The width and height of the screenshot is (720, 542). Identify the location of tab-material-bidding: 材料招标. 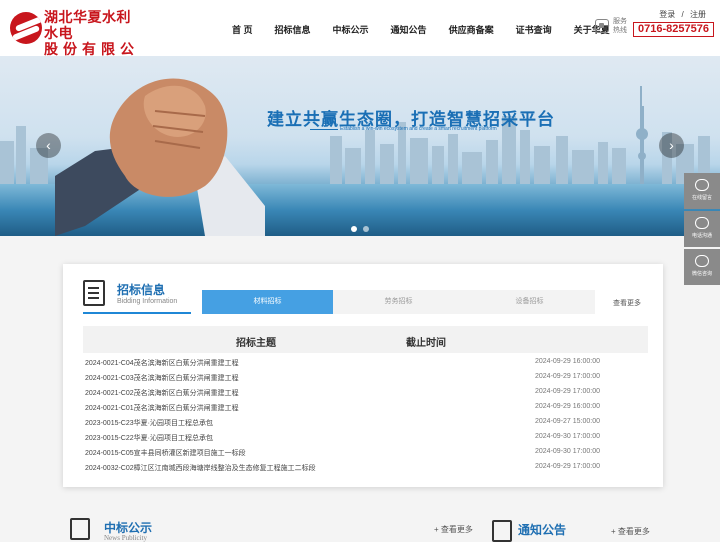
(267, 302).